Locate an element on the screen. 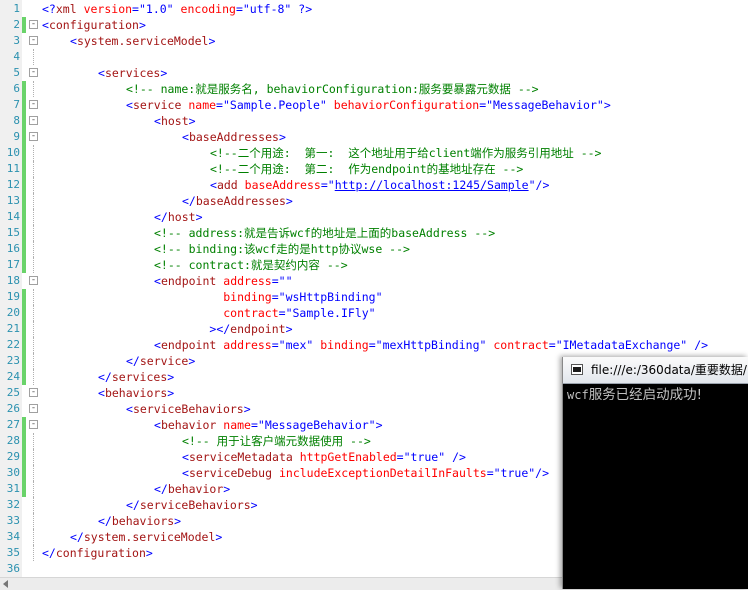 The height and width of the screenshot is (590, 748). code-token: > is located at coordinates (227, 489).